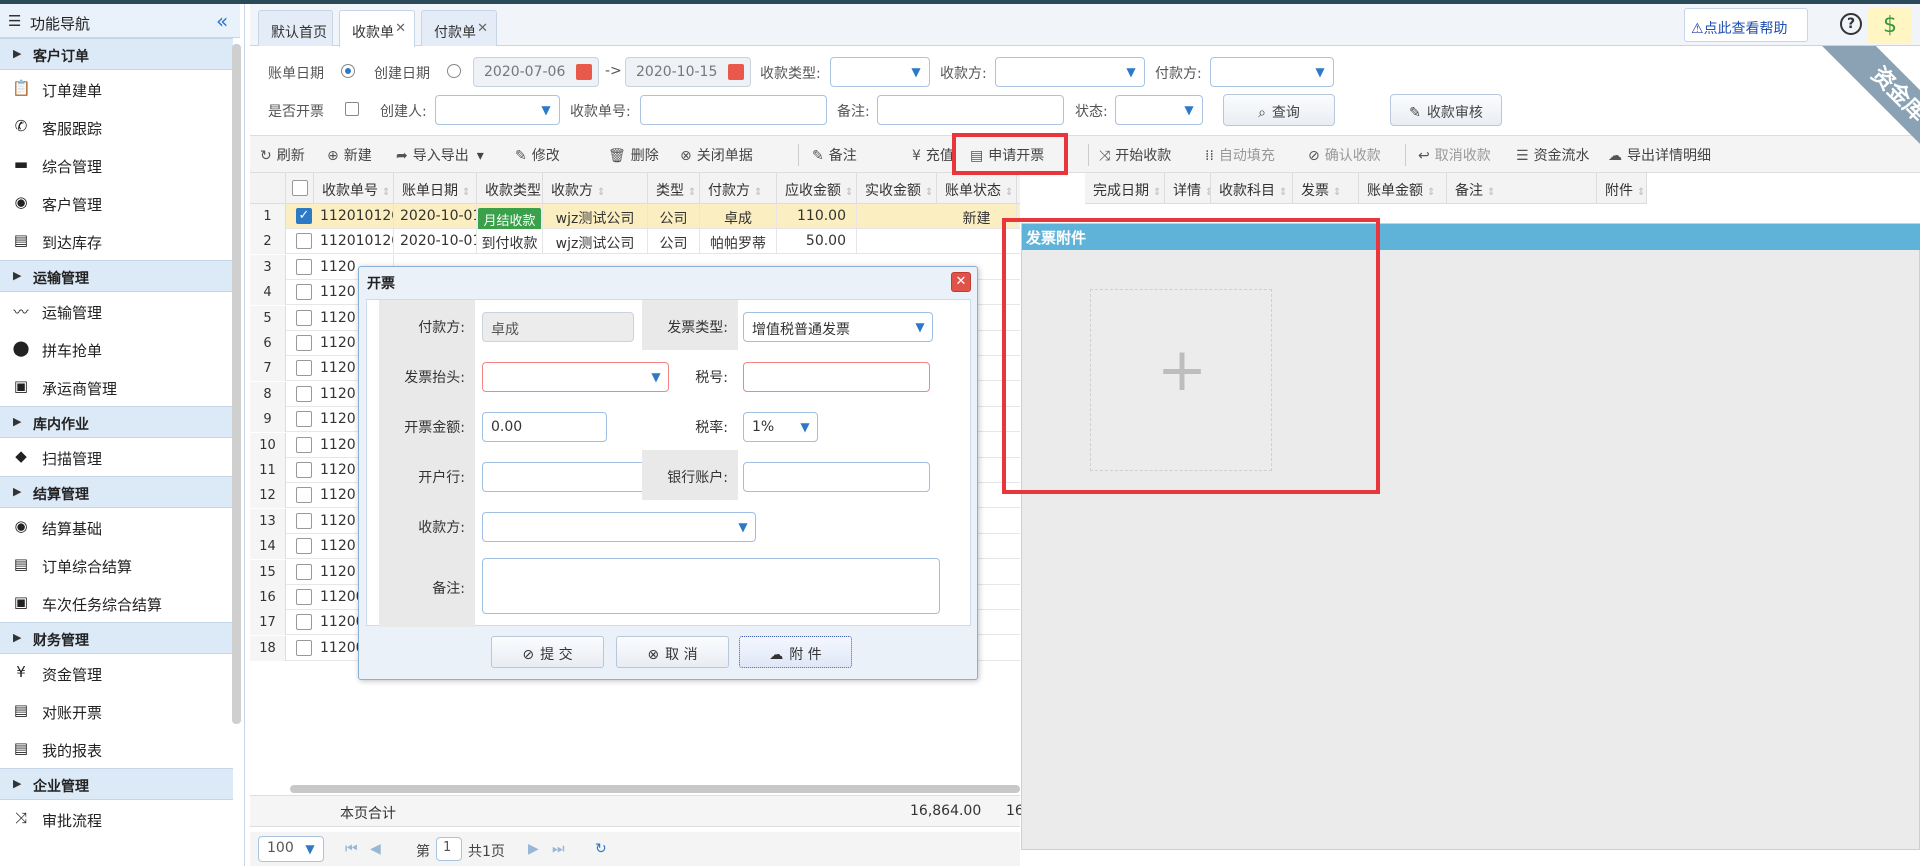 This screenshot has width=1920, height=866. I want to click on sidebar-item: ▣ 车次任务综合结算, so click(116, 603).